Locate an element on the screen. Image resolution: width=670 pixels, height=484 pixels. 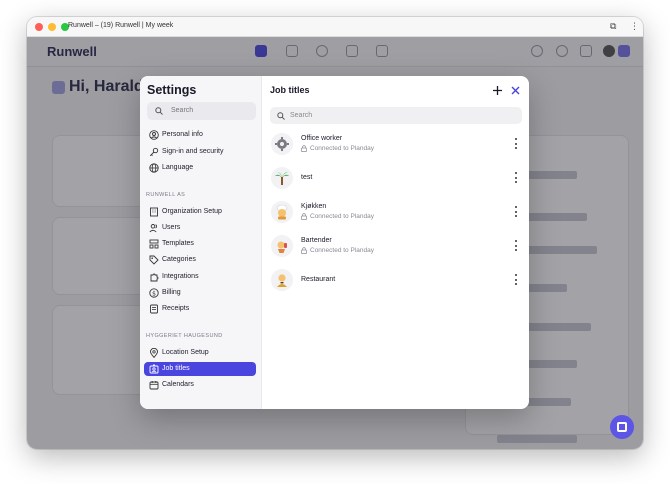
sidebar-item-job-titles: Job titles is located at coordinates (200, 369).